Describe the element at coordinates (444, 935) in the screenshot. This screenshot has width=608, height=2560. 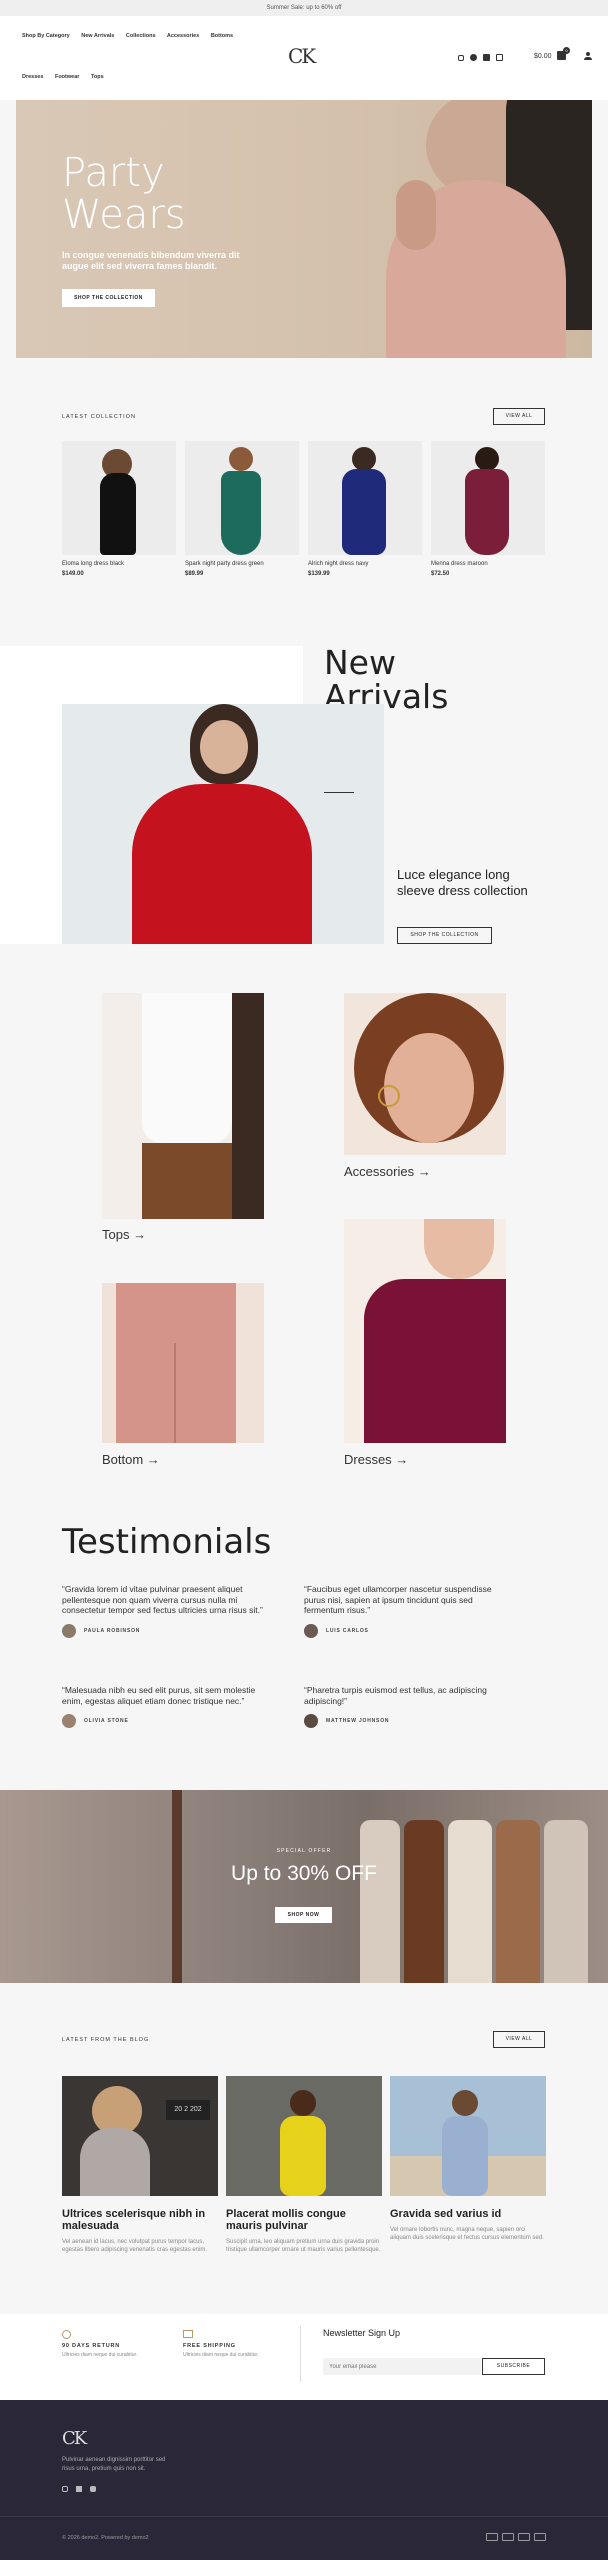
I see `arrivals-shop-button: SHOP THE COLLECTION` at that location.